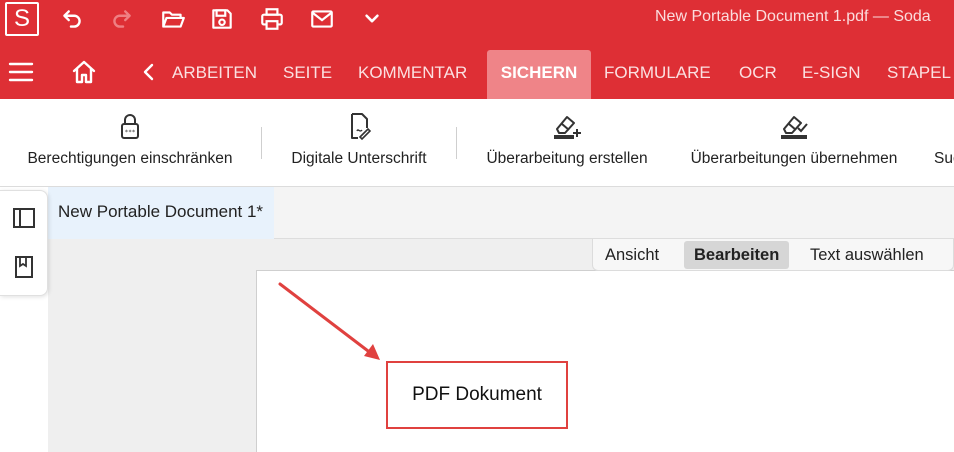  Describe the element at coordinates (477, 395) in the screenshot. I see `text-box-annotation: PDF Dokument` at that location.